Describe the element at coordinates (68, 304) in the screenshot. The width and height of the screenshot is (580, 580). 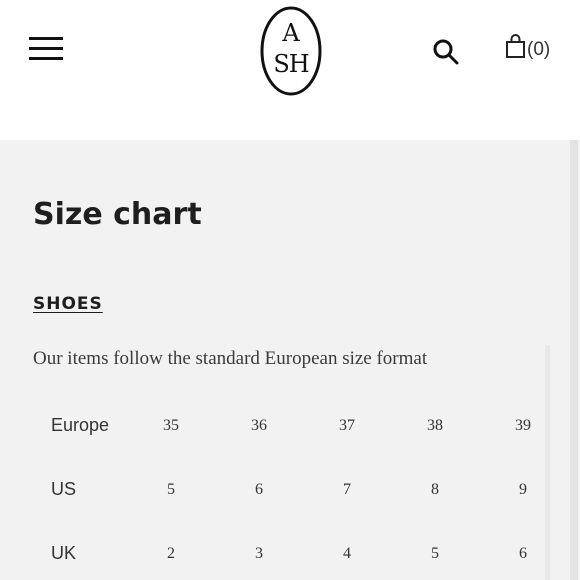
I see `section-heading: SHOES` at that location.